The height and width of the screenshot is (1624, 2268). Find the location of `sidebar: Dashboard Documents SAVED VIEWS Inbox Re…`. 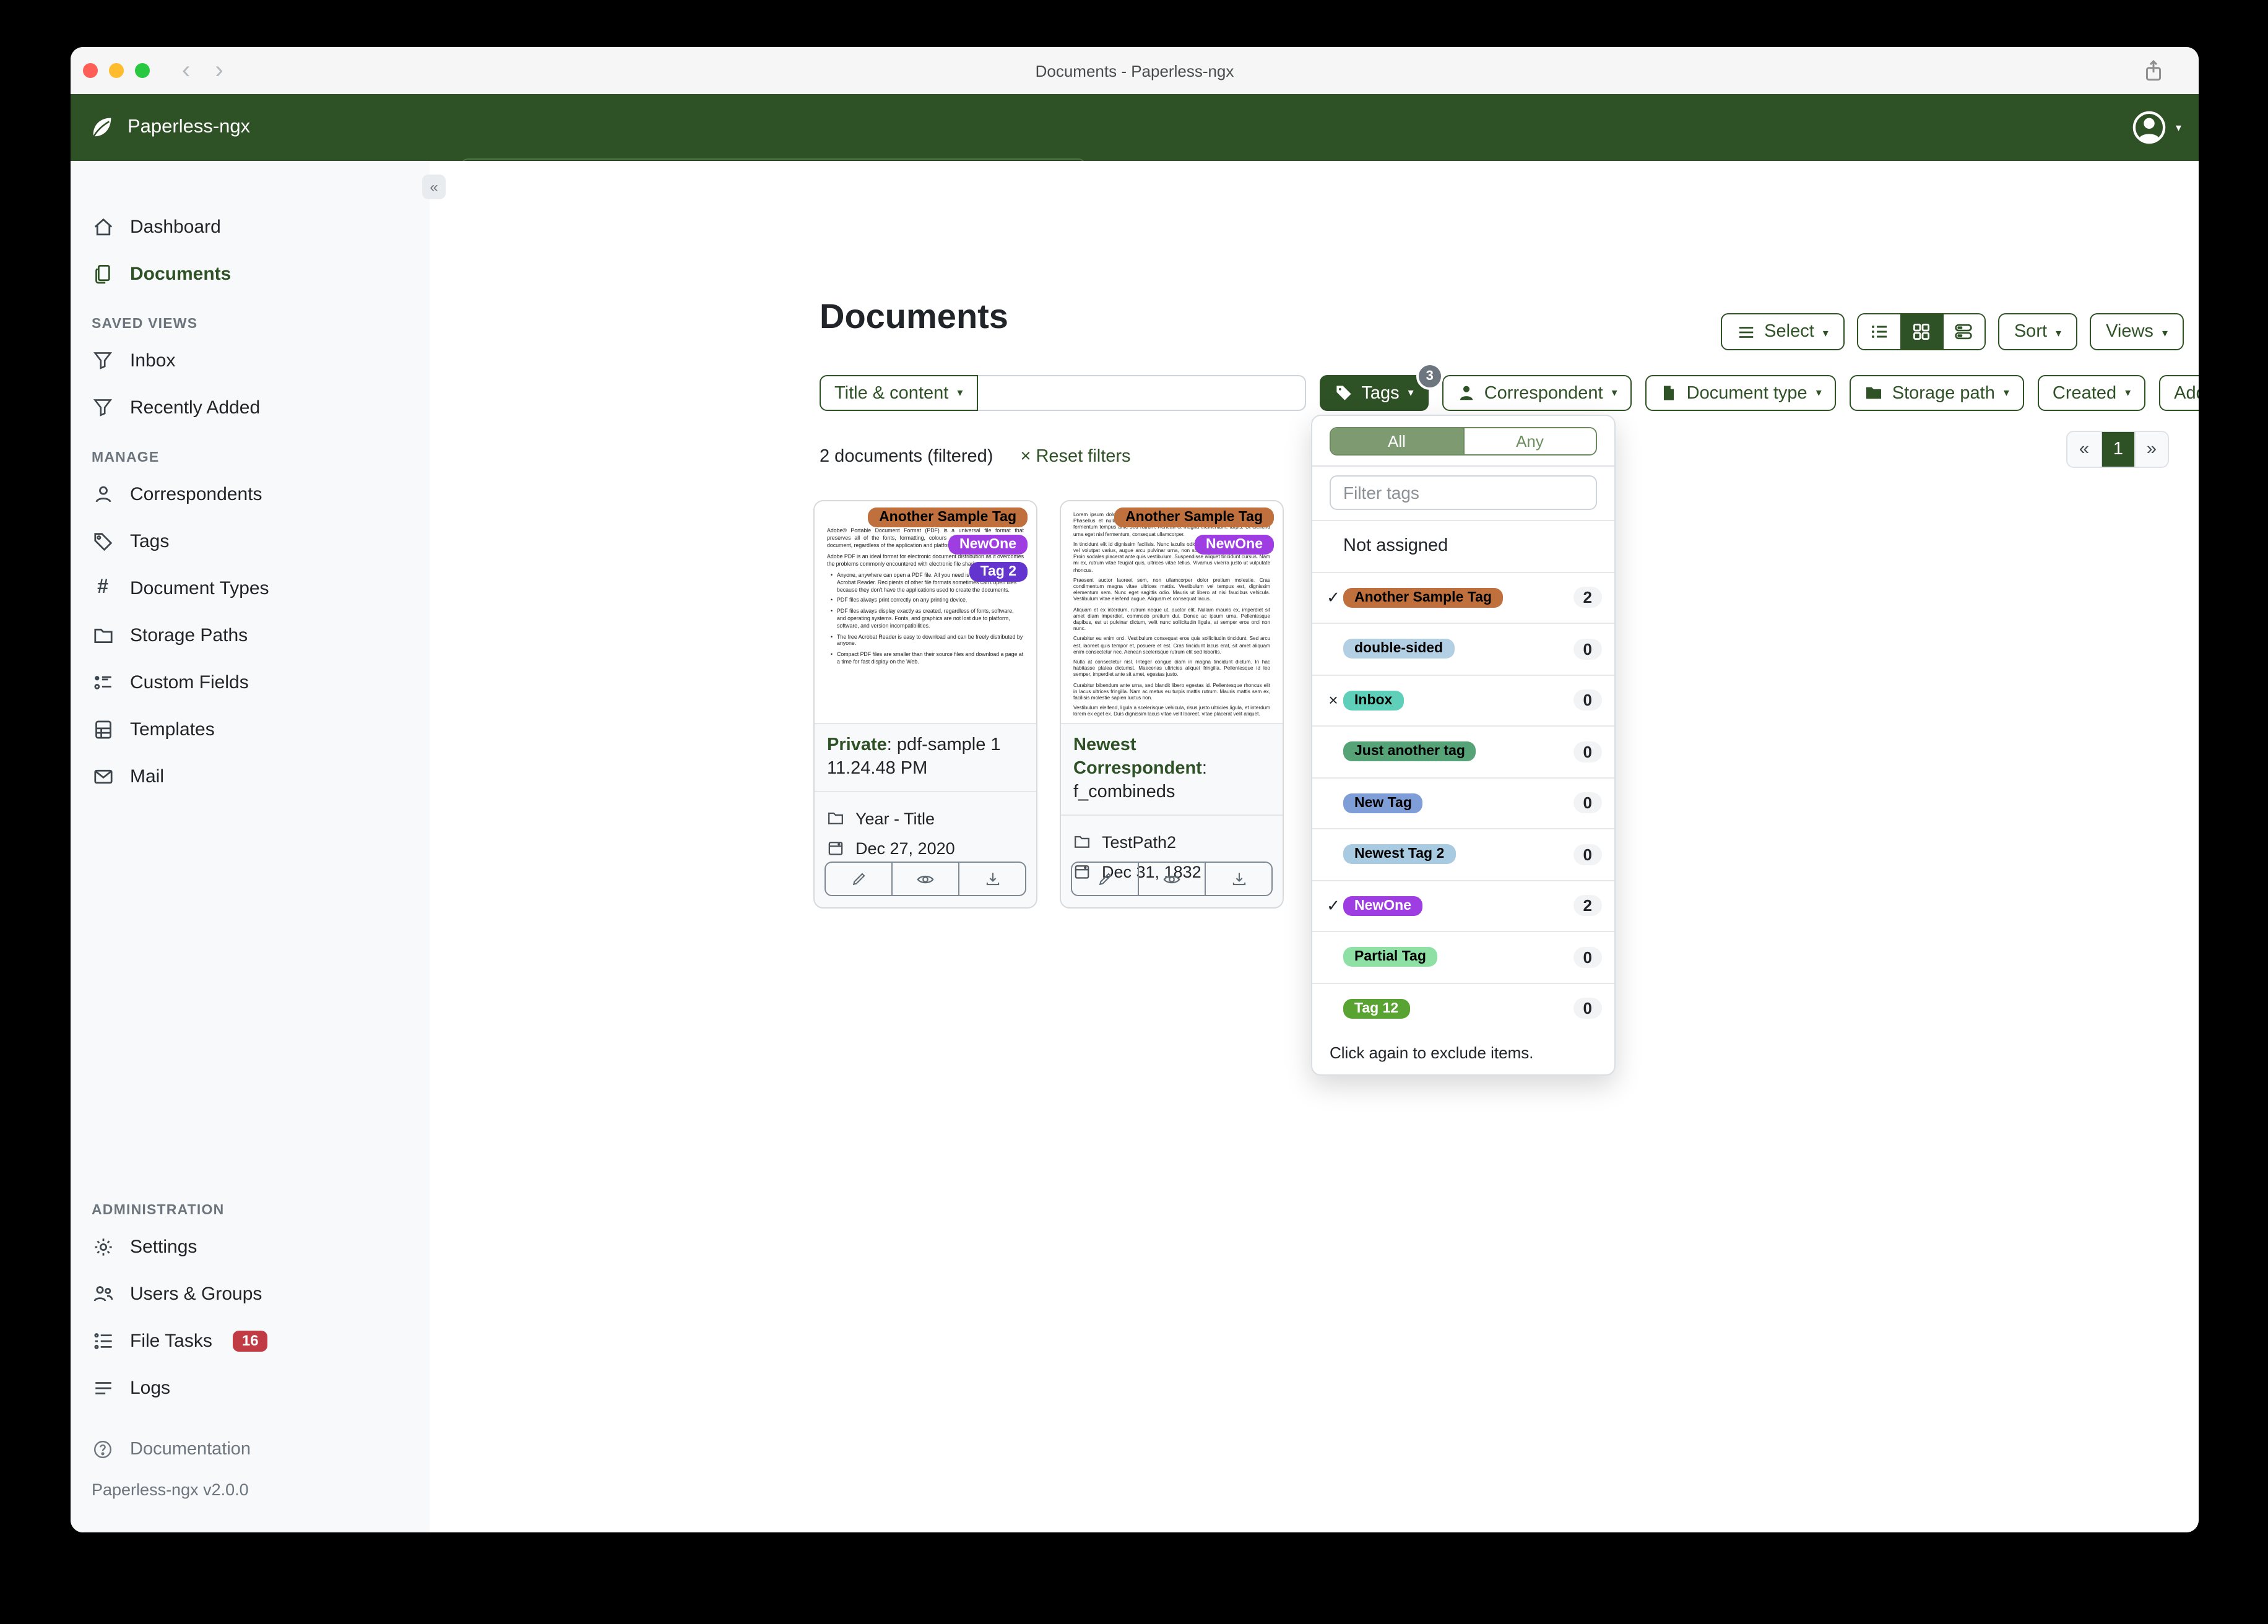

sidebar: Dashboard Documents SAVED VIEWS Inbox Re… is located at coordinates (250, 846).